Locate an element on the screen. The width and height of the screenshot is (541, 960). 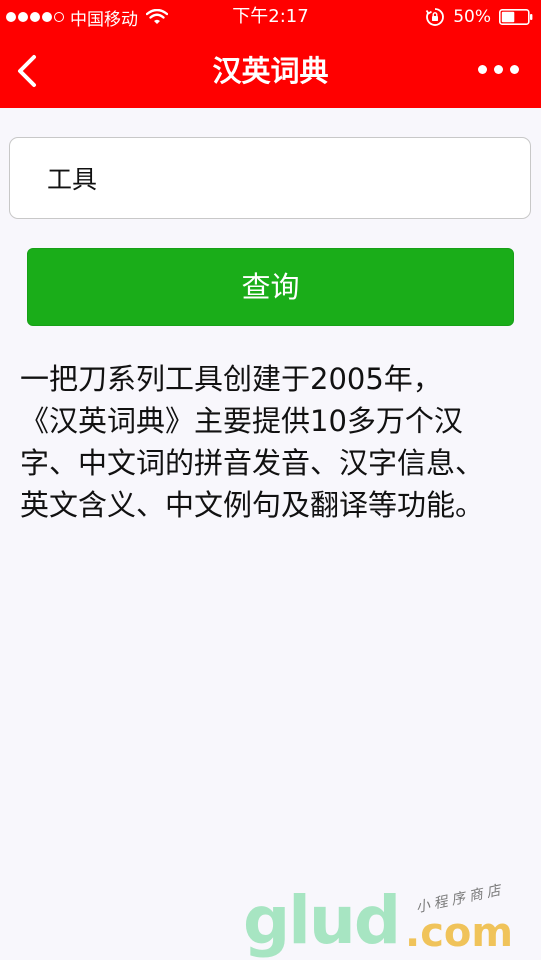
search-box is located at coordinates (270, 178).